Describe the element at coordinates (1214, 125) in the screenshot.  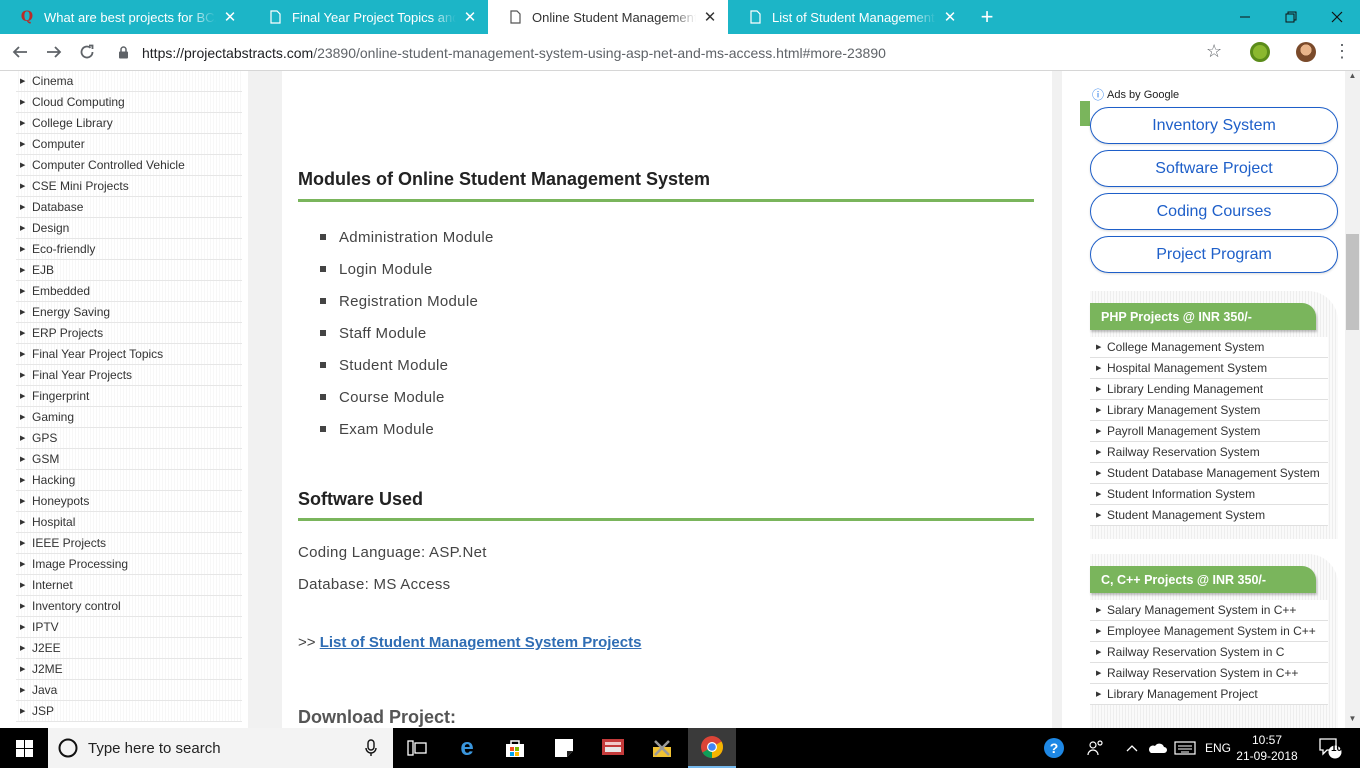
I see `ad-button-inventory: Inventory System` at that location.